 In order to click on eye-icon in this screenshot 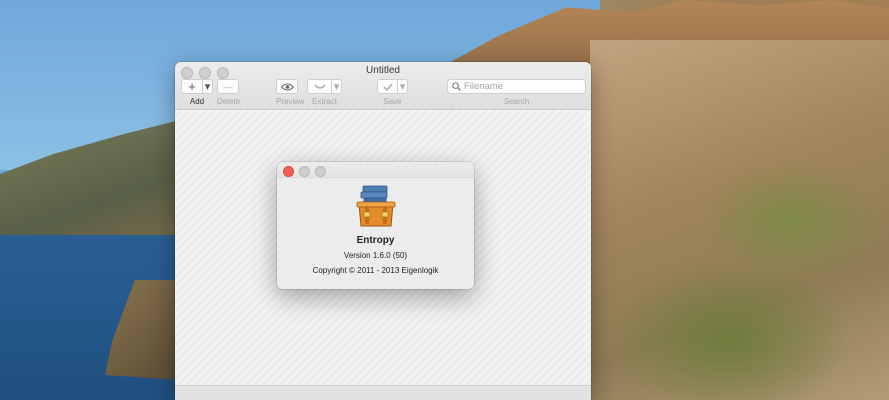, I will do `click(287, 86)`.